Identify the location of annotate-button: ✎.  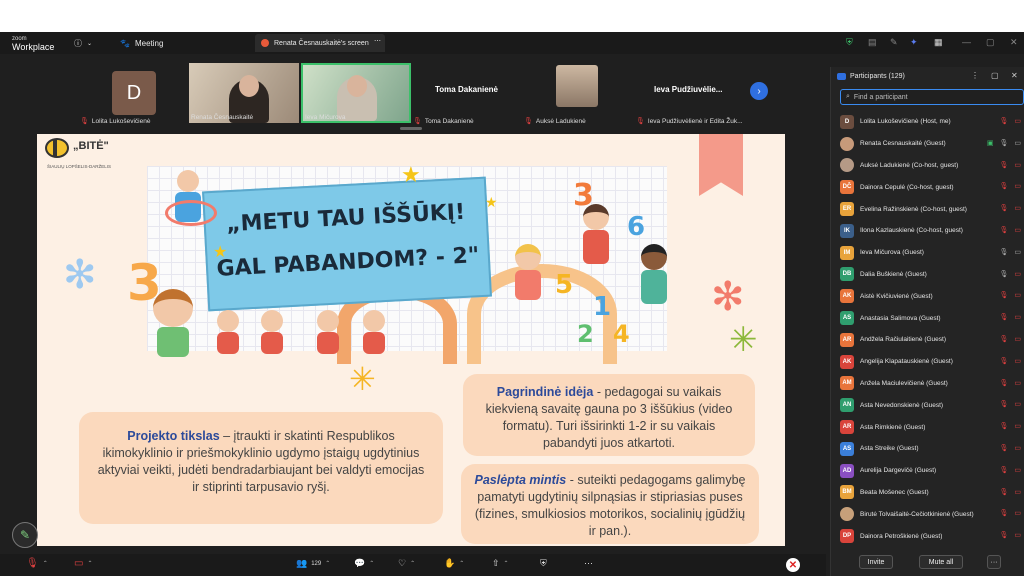
(25, 535).